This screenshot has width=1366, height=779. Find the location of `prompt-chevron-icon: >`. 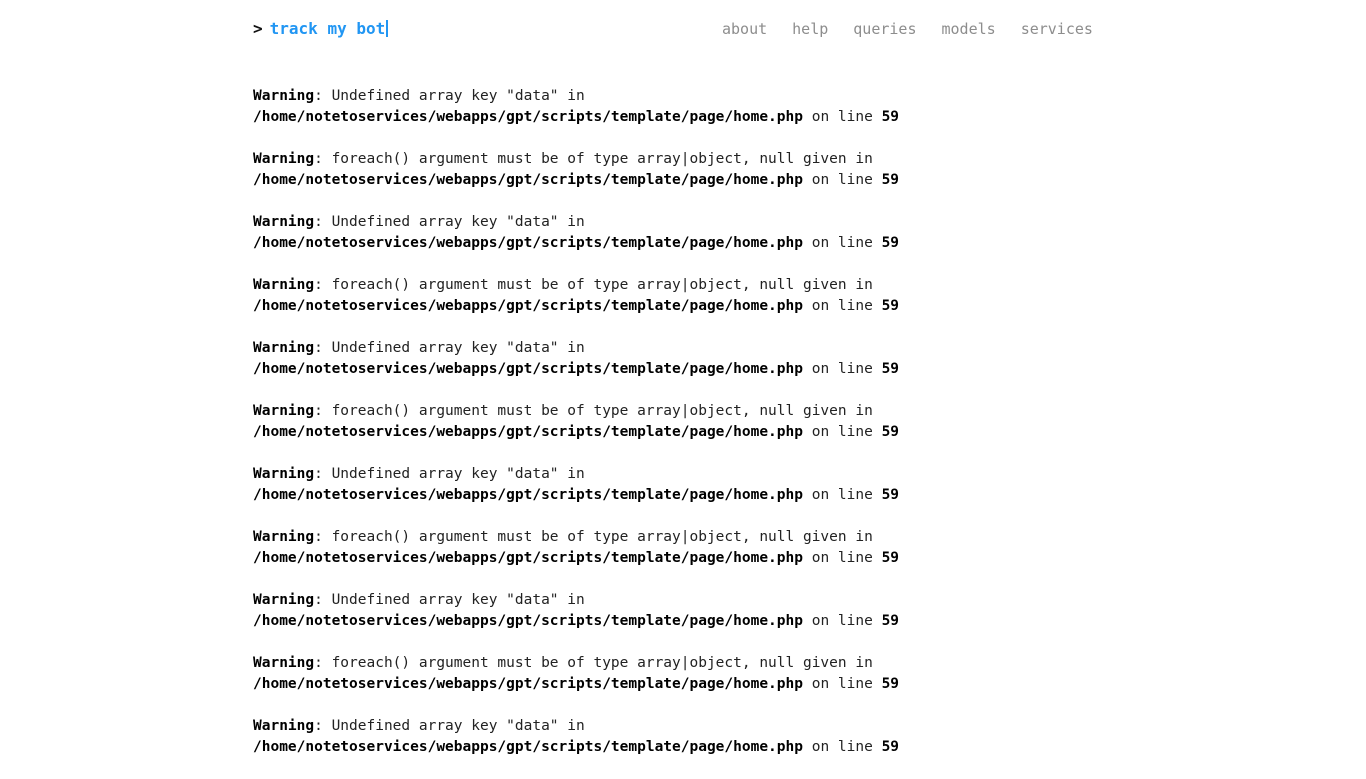

prompt-chevron-icon: > is located at coordinates (258, 28).